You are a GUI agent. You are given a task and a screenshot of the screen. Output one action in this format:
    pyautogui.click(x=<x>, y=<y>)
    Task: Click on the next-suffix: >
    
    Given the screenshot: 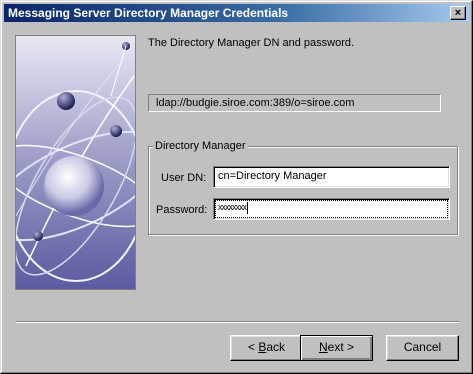 What is the action you would take?
    pyautogui.click(x=349, y=347)
    